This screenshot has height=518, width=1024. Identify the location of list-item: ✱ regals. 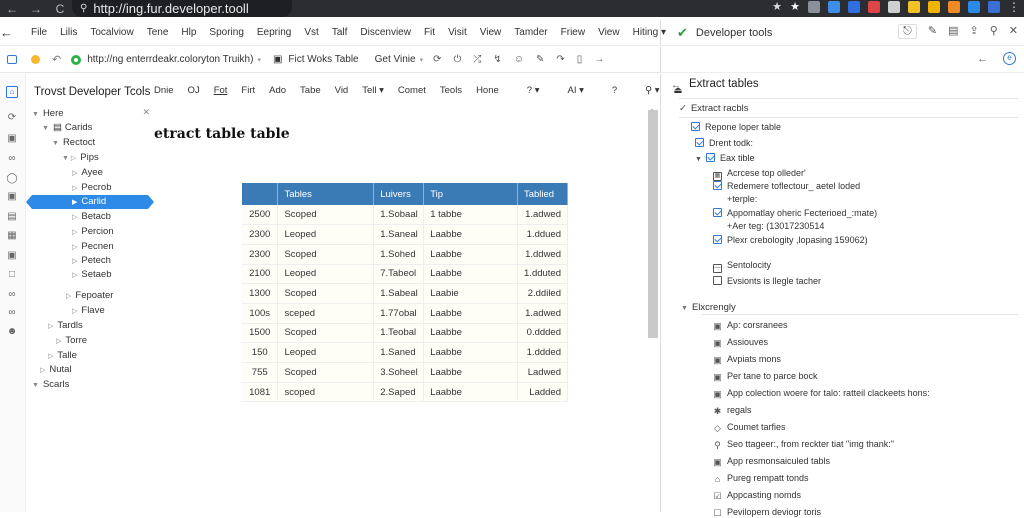
(732, 410).